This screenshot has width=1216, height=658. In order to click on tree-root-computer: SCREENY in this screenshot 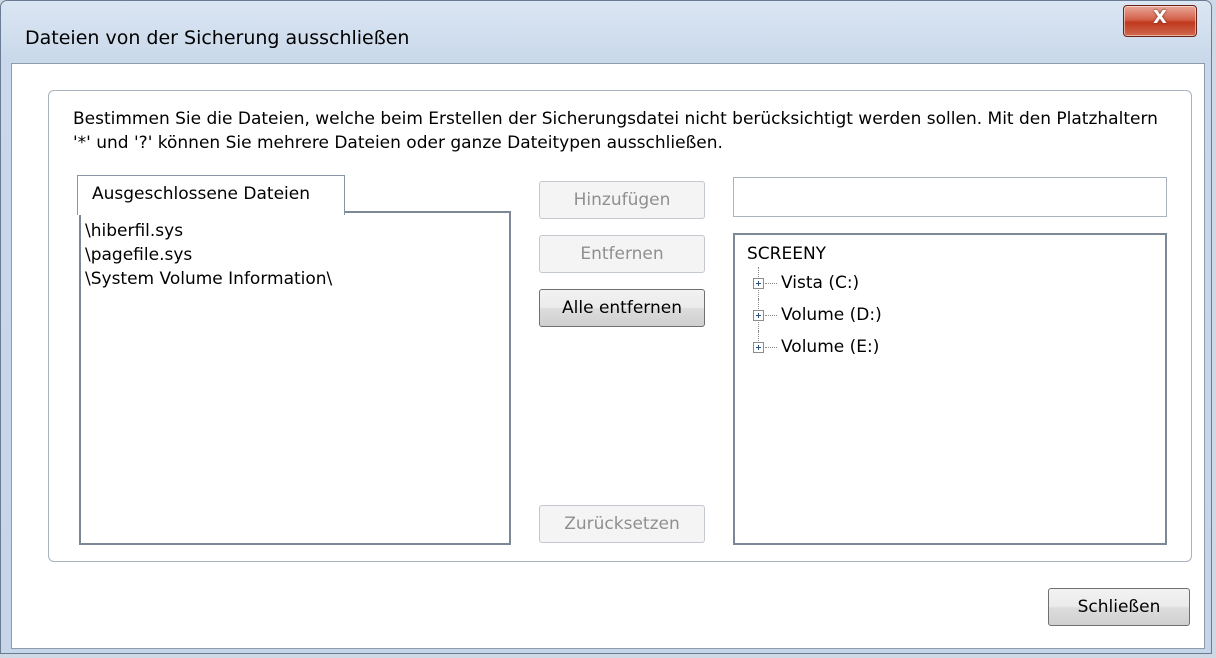, I will do `click(956, 254)`.